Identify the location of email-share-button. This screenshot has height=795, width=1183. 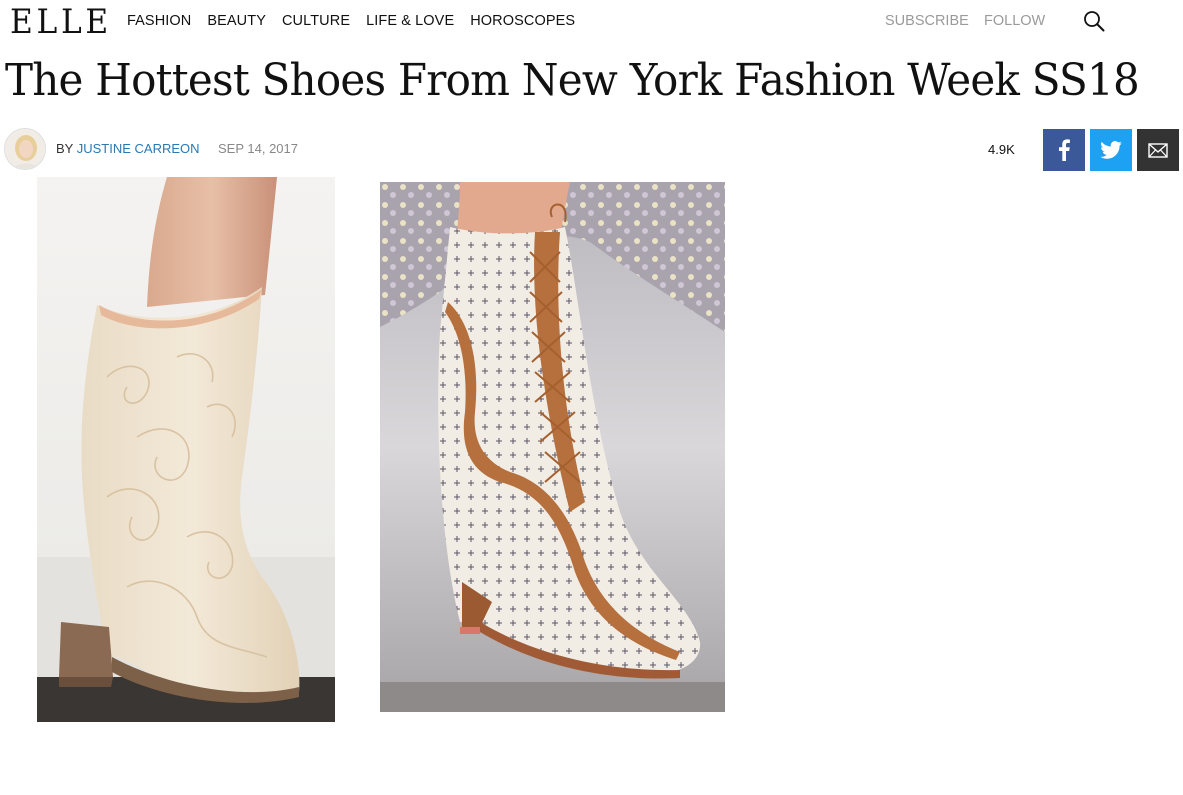
(1158, 150).